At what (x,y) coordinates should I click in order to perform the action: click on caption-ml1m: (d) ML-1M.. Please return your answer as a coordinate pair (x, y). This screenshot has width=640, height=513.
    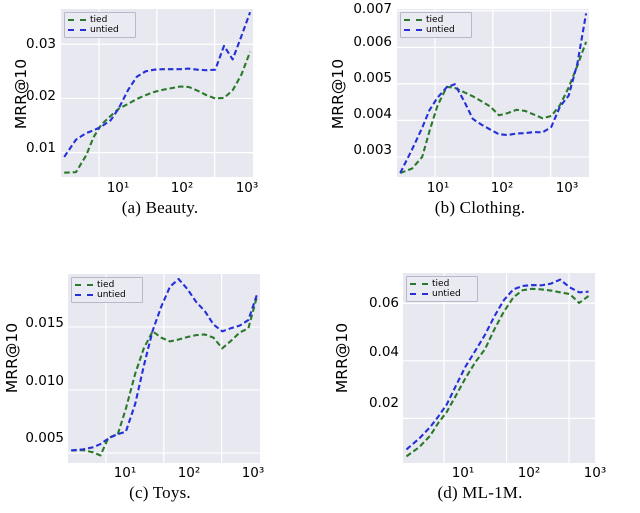
    Looking at the image, I should click on (480, 492).